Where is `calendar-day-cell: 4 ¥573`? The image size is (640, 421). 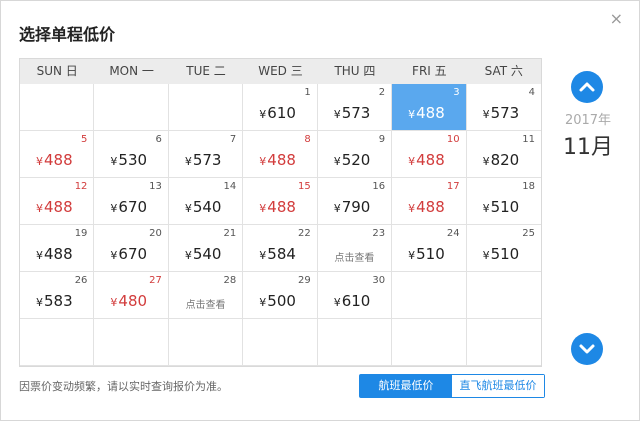
calendar-day-cell: 4 ¥573 is located at coordinates (503, 107).